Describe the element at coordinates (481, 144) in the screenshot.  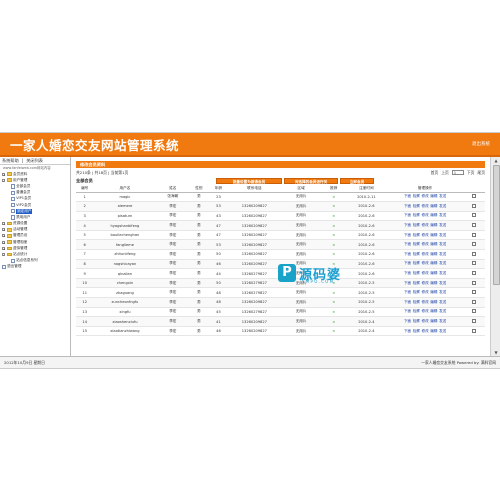
I see `exit-link: 退出系统` at that location.